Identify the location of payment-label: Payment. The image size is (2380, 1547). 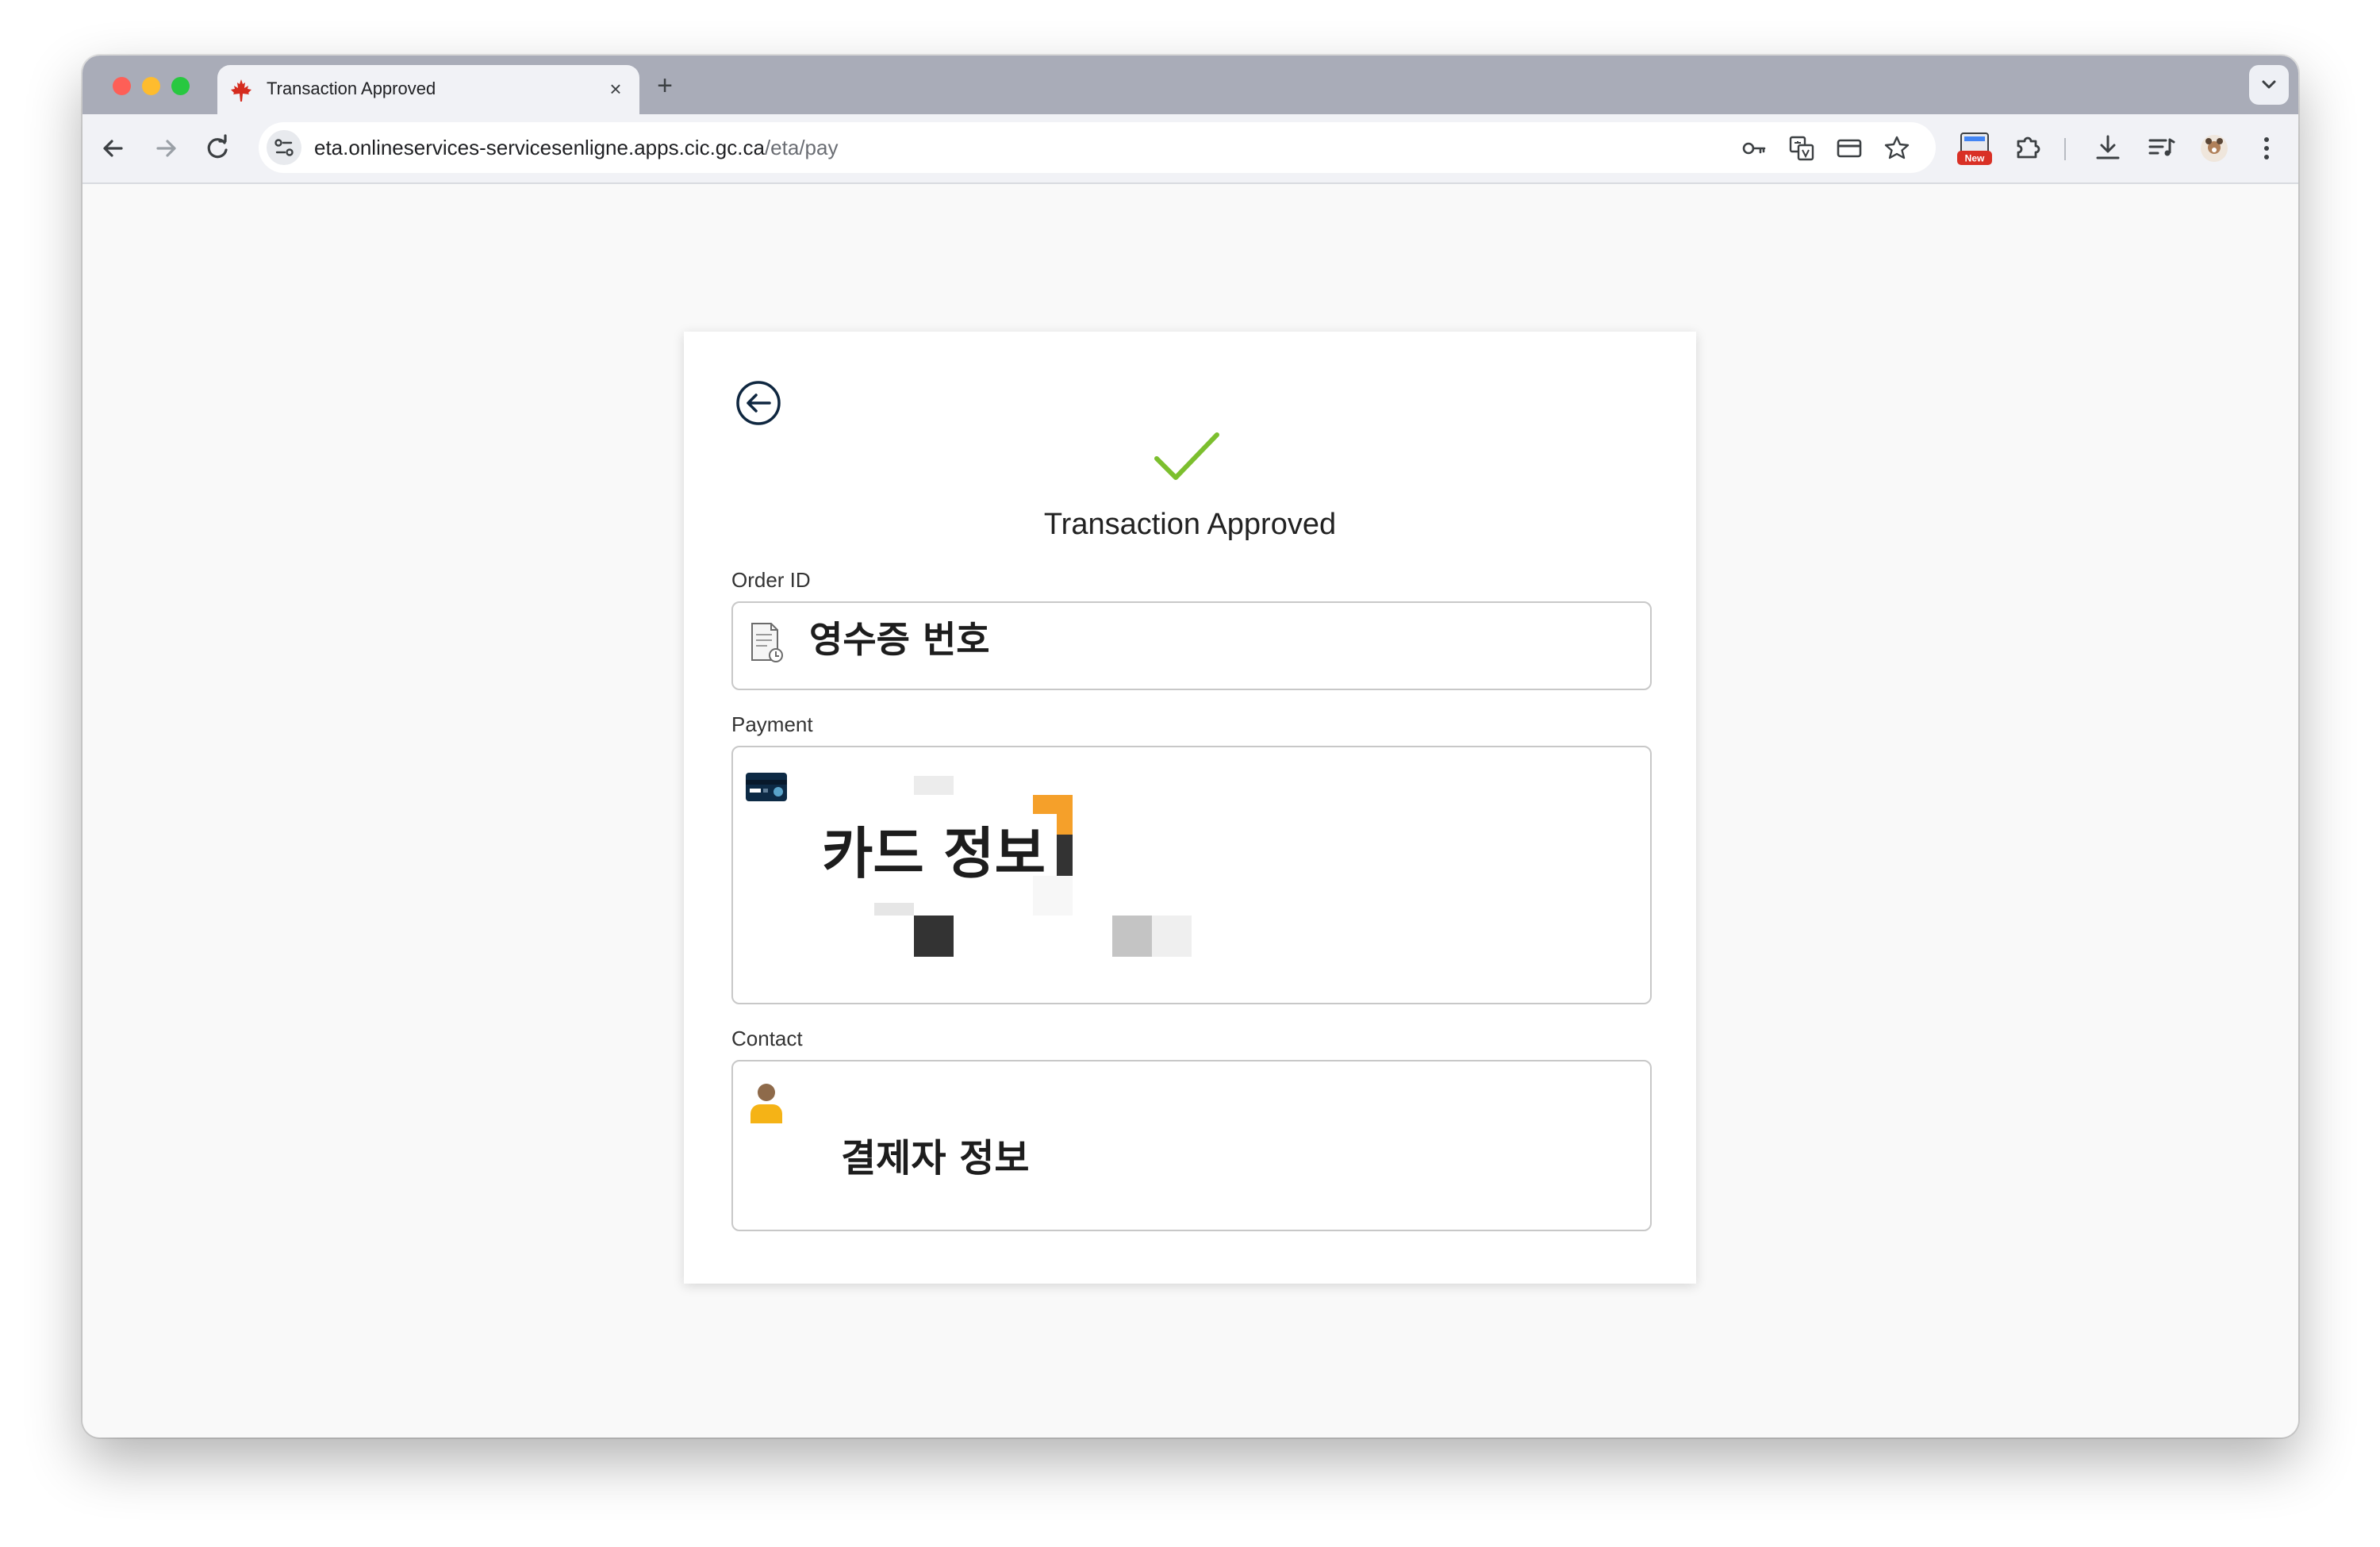
(772, 724).